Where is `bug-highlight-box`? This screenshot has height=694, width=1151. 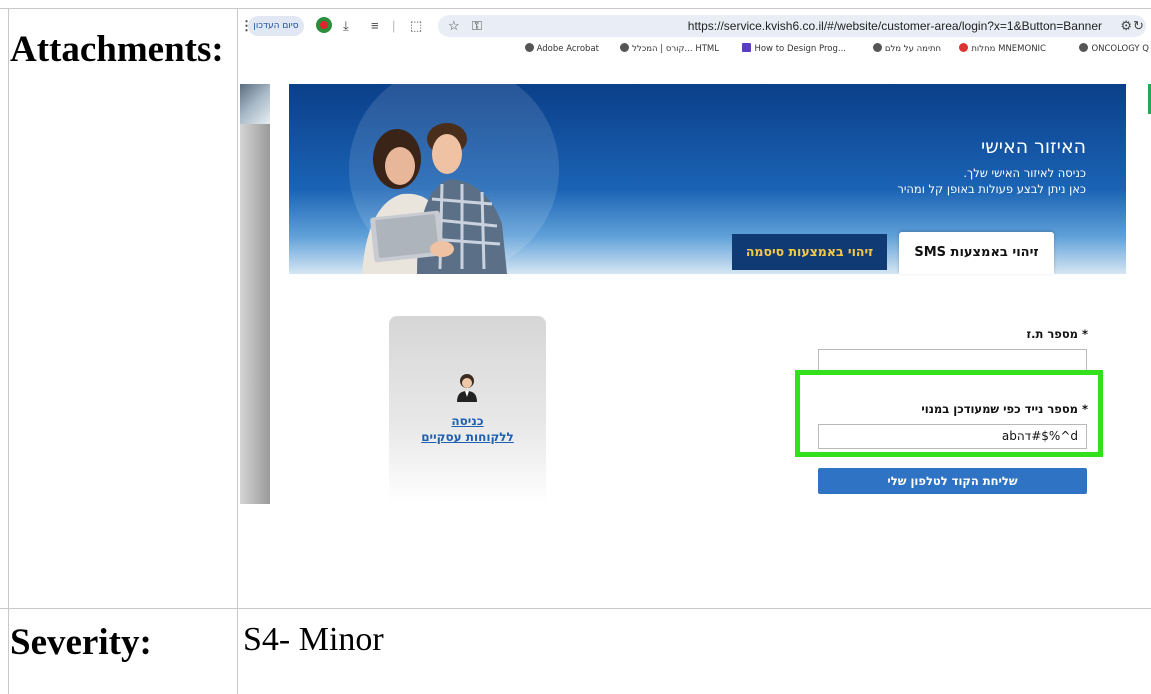 bug-highlight-box is located at coordinates (949, 413).